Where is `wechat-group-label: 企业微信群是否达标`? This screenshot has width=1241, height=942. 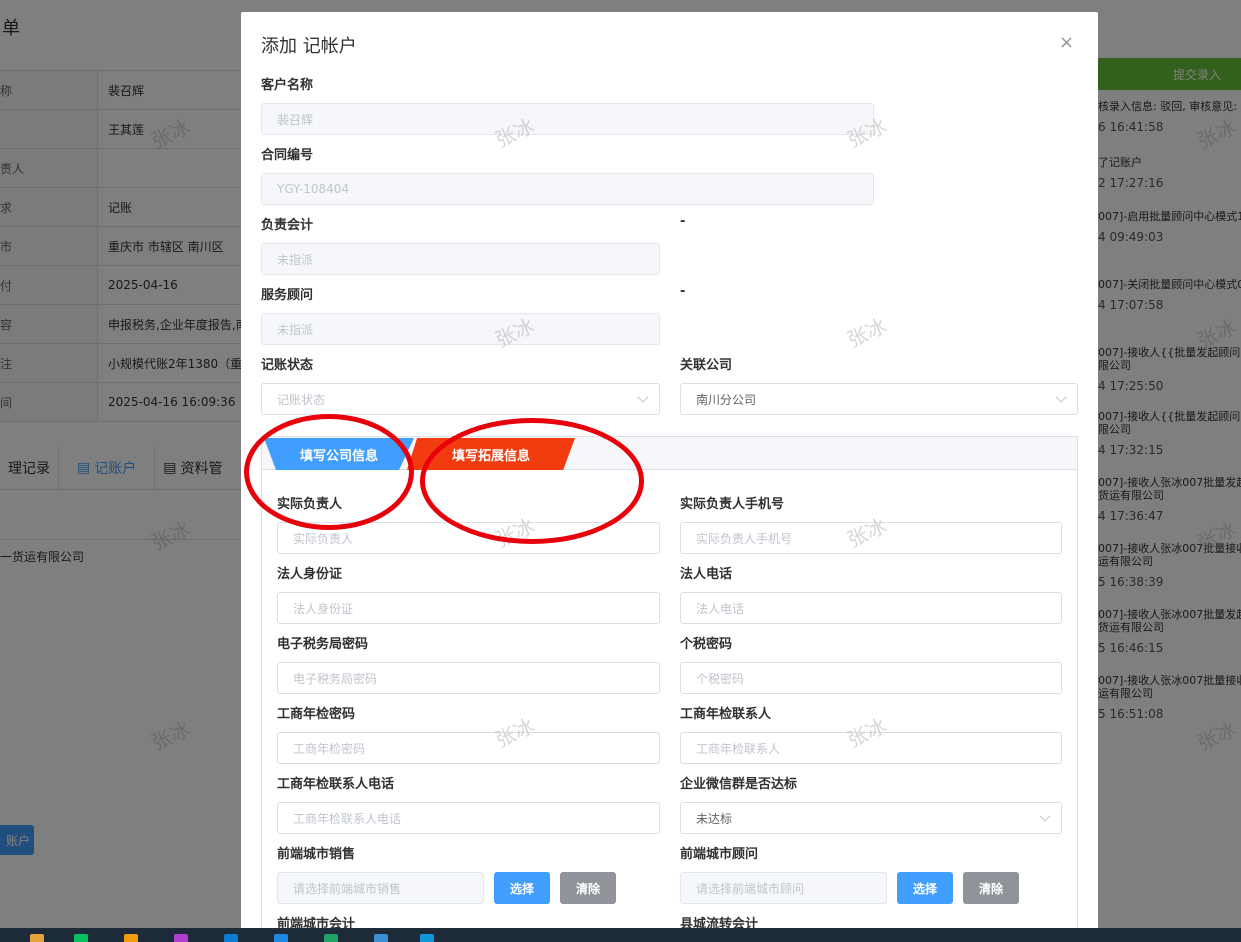
wechat-group-label: 企业微信群是否达标 is located at coordinates (739, 784).